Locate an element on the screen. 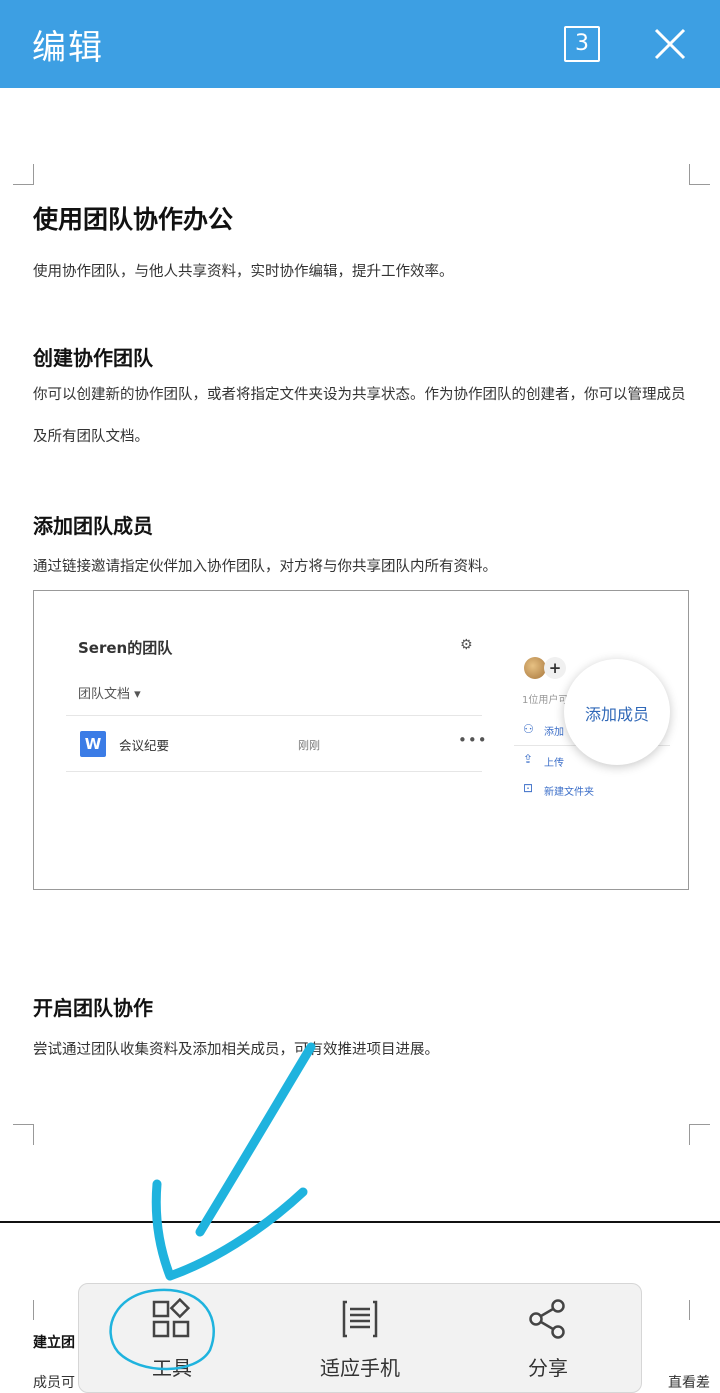 Image resolution: width=720 pixels, height=1393 pixels. word-file-icon: W is located at coordinates (93, 744).